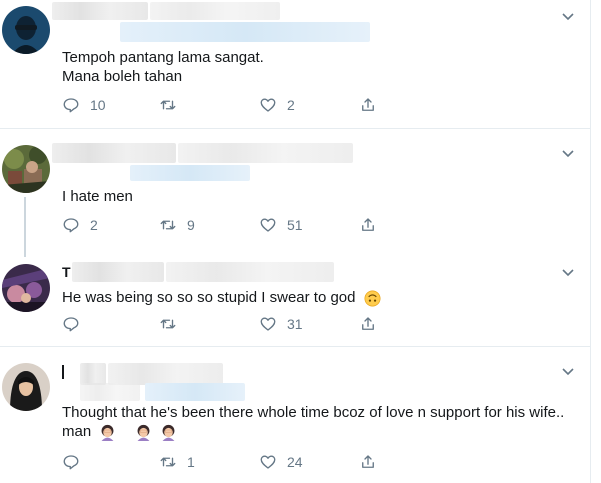 The width and height of the screenshot is (601, 483). Describe the element at coordinates (80, 225) in the screenshot. I see `reply-button: 2` at that location.